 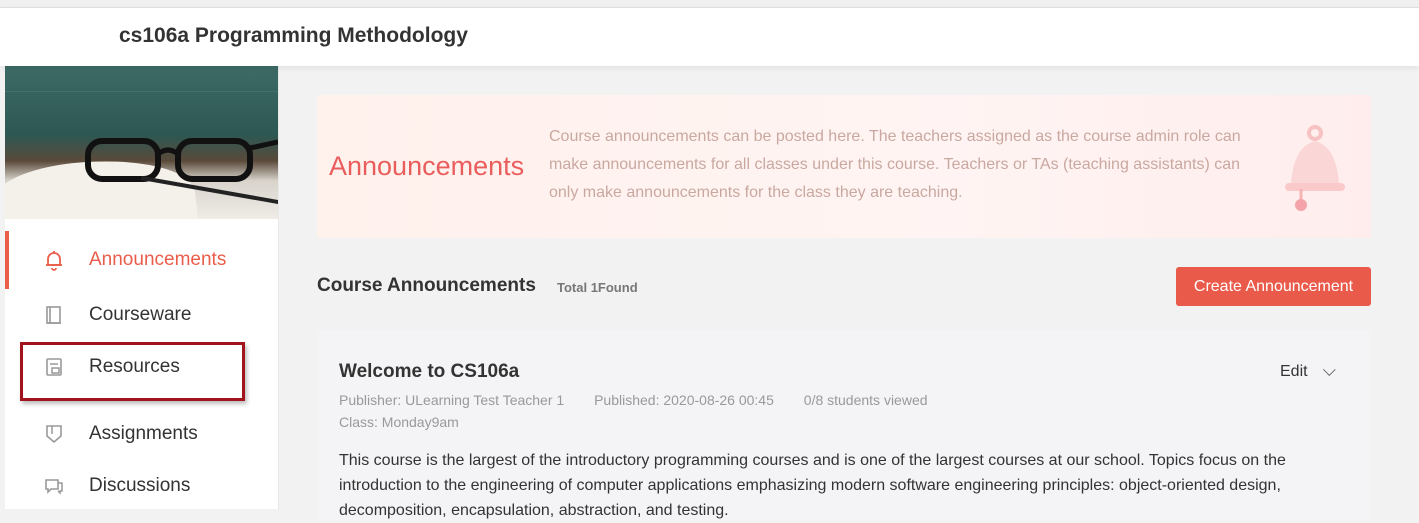 I want to click on sidebar-item-courseware: Courseware, so click(x=141, y=315).